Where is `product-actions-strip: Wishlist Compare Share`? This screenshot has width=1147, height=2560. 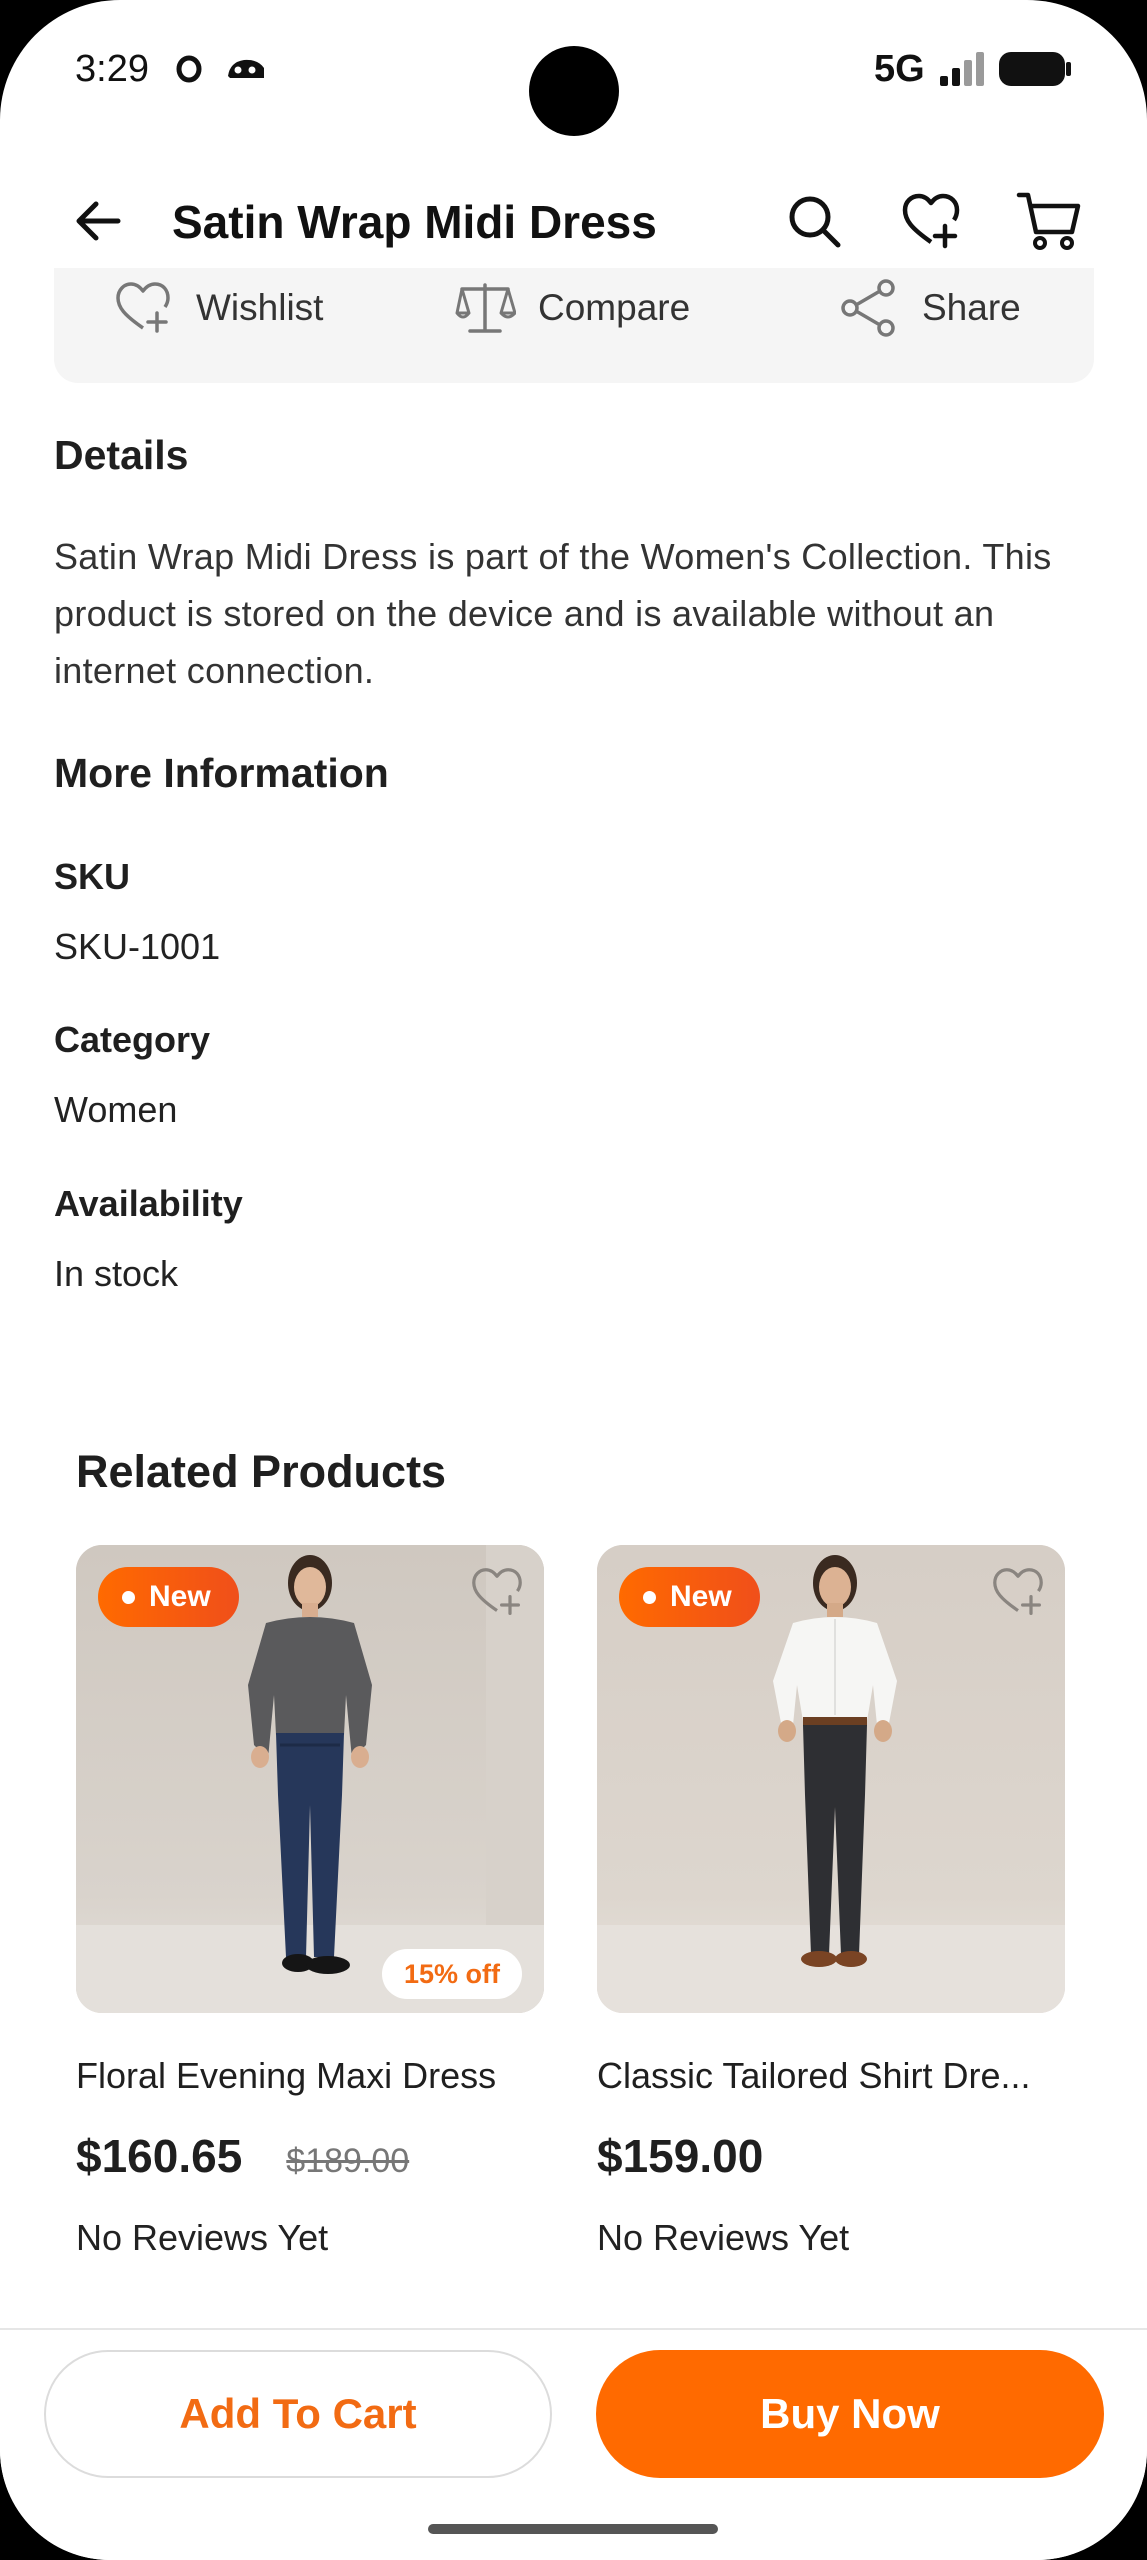
product-actions-strip: Wishlist Compare Share is located at coordinates (574, 325).